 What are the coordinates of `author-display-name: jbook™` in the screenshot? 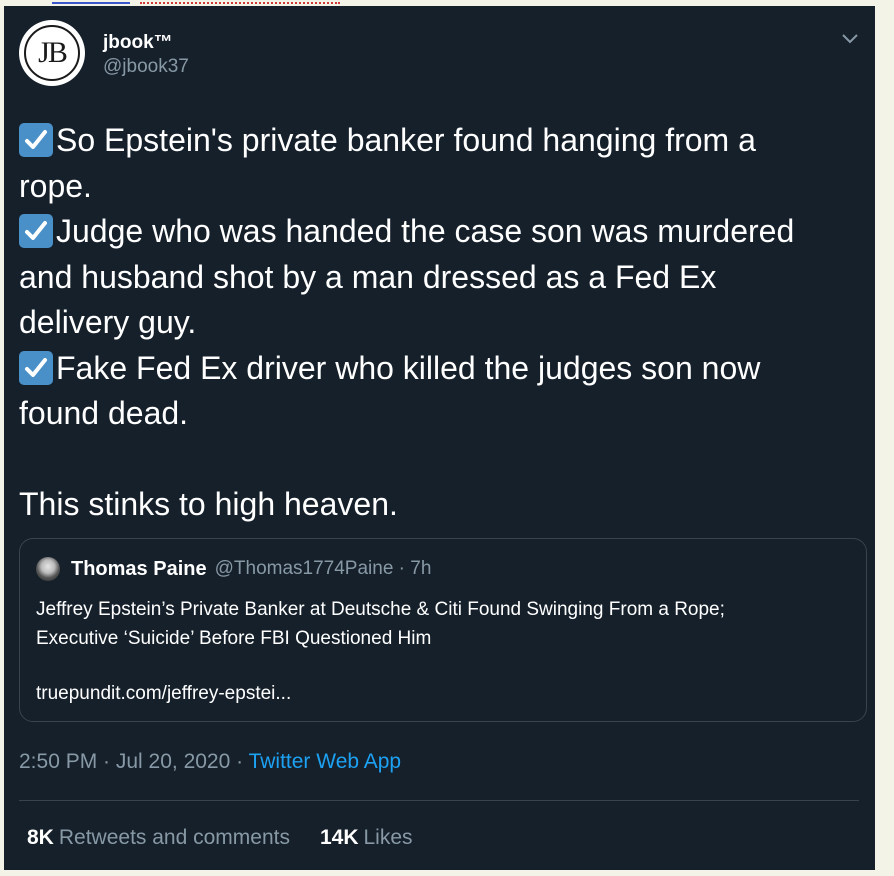 It's located at (146, 43).